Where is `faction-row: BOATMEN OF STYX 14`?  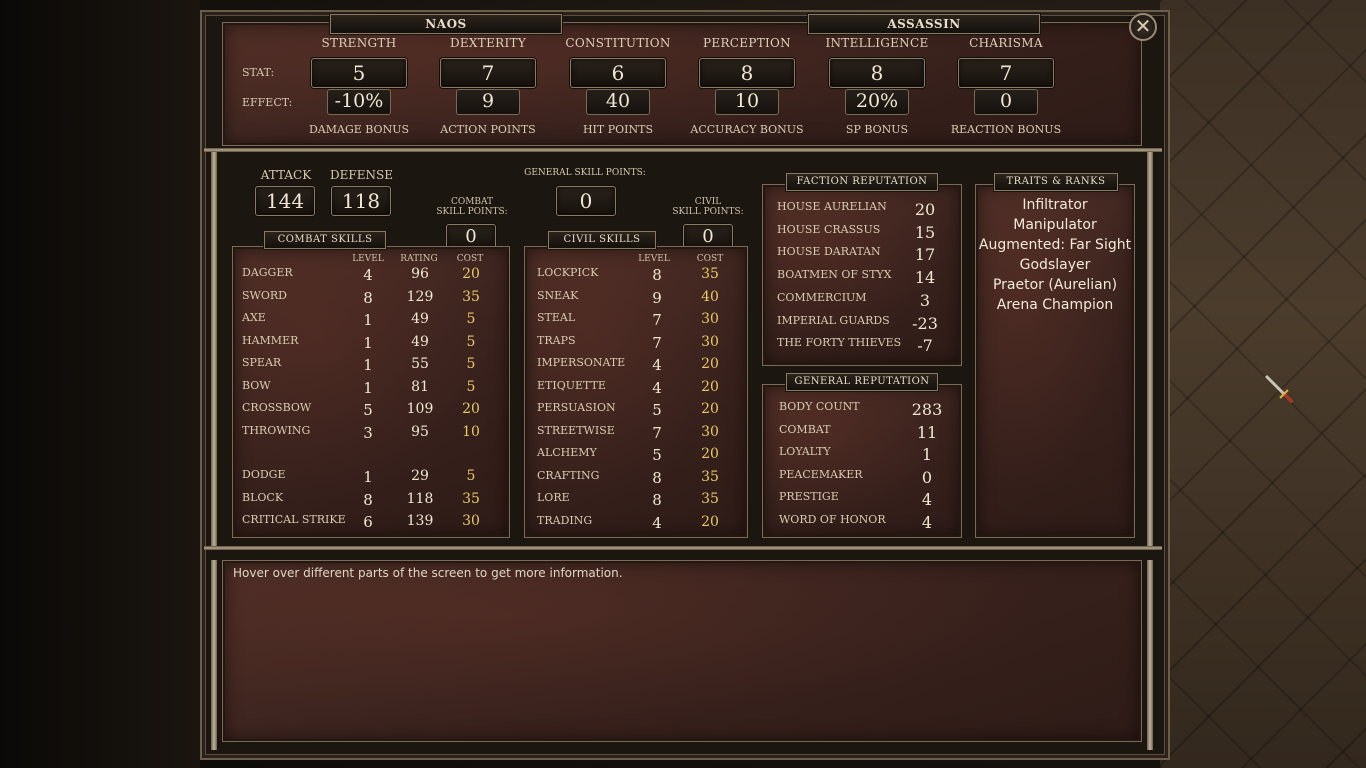 faction-row: BOATMEN OF STYX 14 is located at coordinates (866, 279).